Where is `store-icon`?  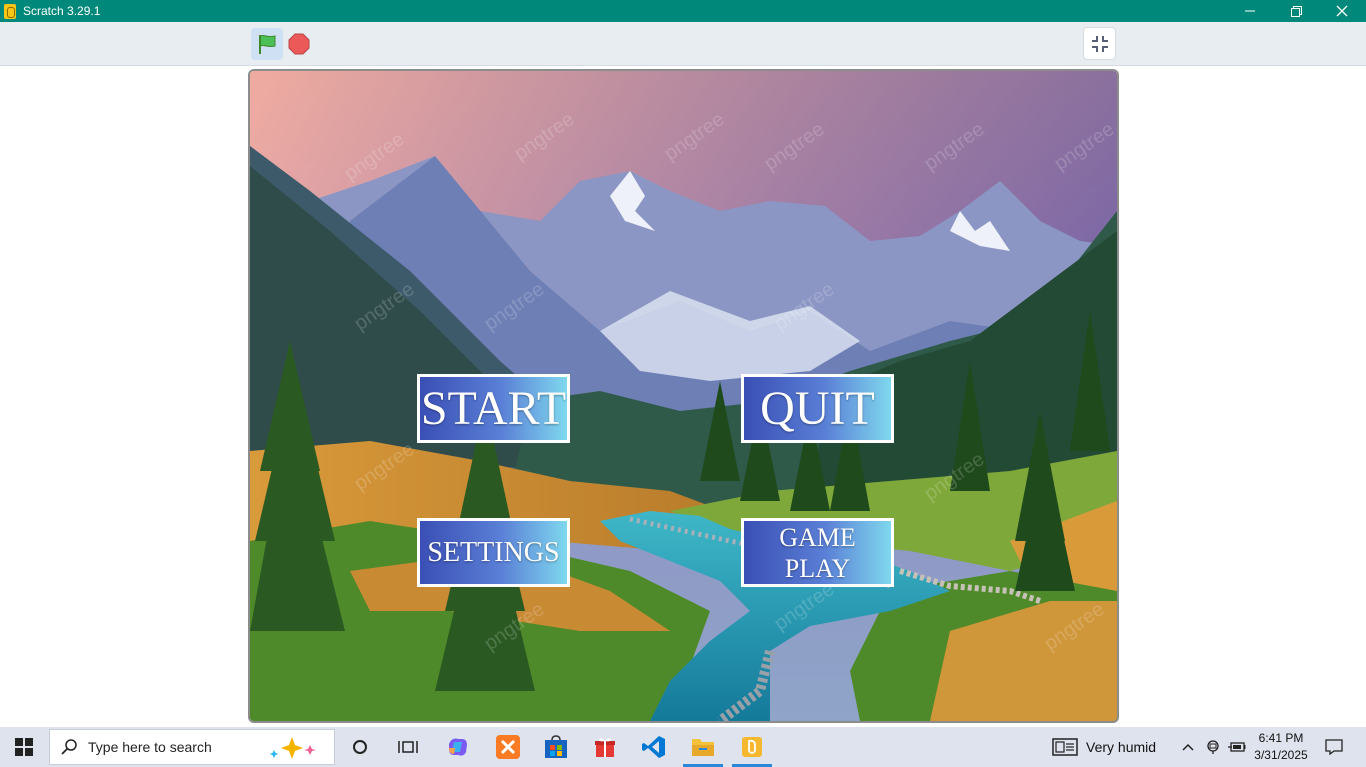 store-icon is located at coordinates (556, 746).